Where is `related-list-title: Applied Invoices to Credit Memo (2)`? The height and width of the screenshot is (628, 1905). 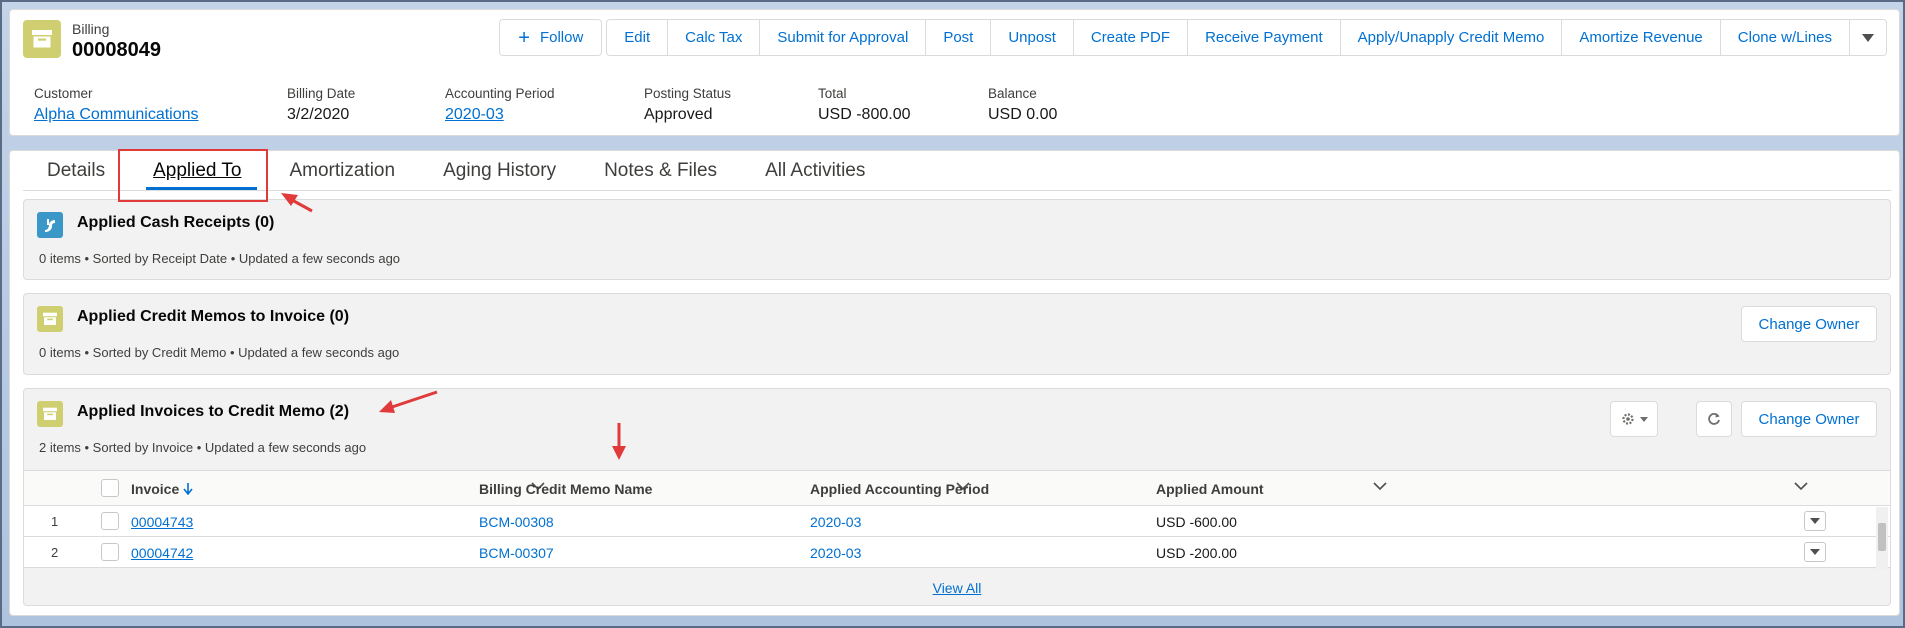 related-list-title: Applied Invoices to Credit Memo (2) is located at coordinates (213, 412).